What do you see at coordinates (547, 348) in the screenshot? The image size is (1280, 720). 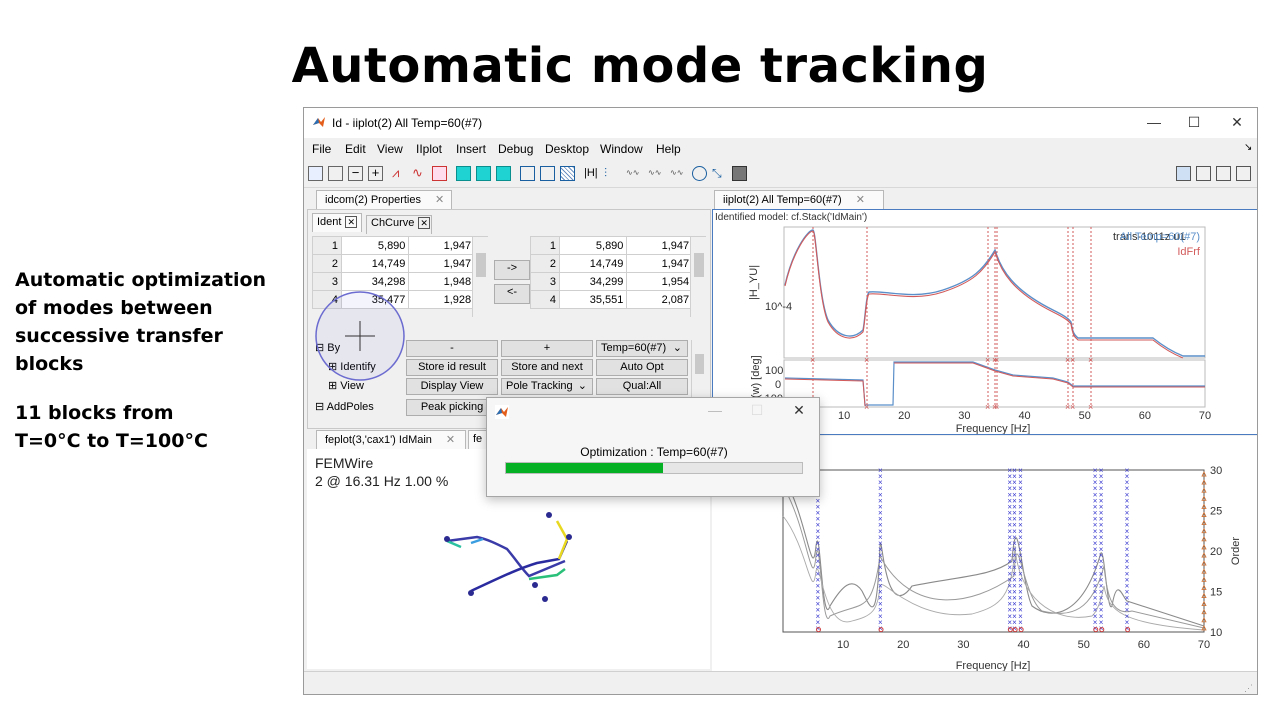 I see `increment-button: +` at bounding box center [547, 348].